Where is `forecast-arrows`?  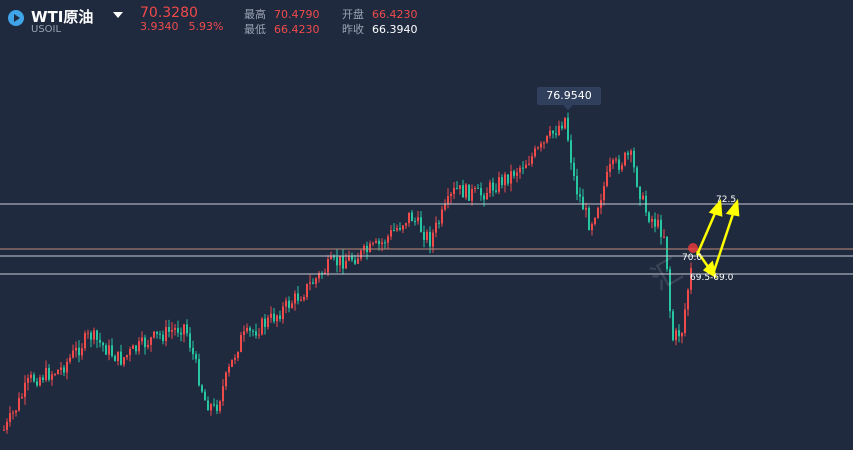 forecast-arrows is located at coordinates (717, 238).